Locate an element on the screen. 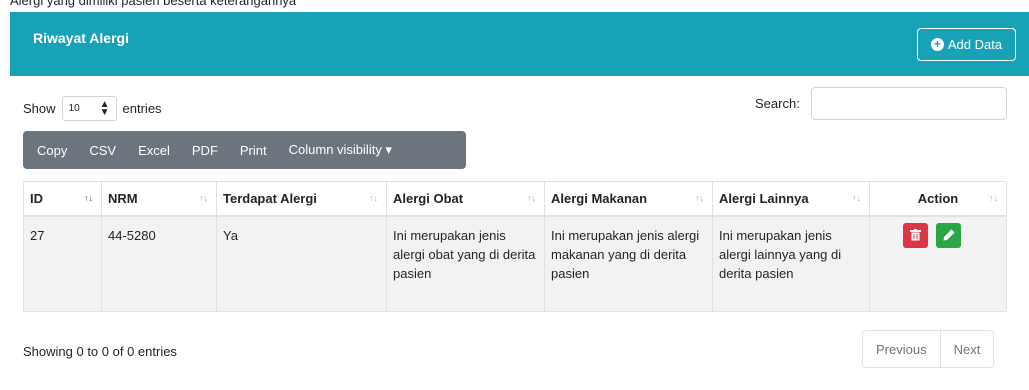 This screenshot has width=1029, height=390. pagination: Previous Next is located at coordinates (928, 349).